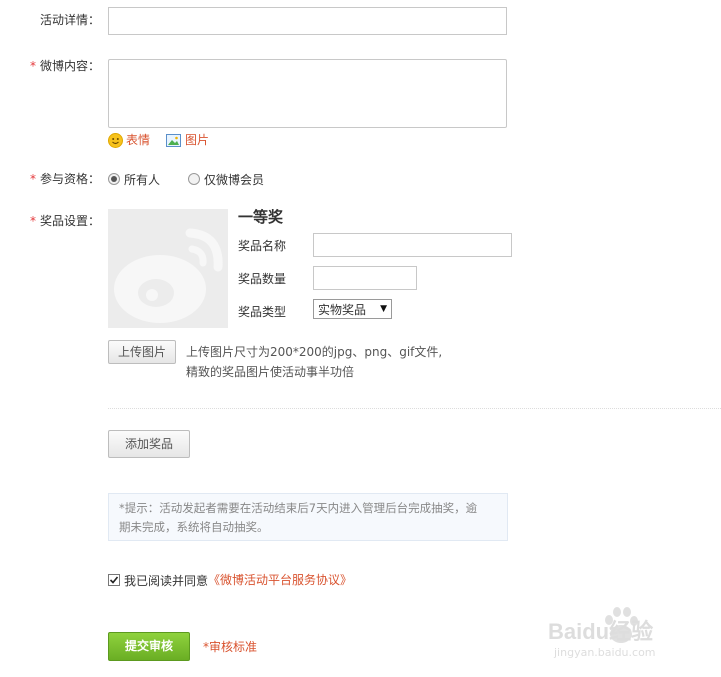  Describe the element at coordinates (270, 372) in the screenshot. I see `upload-hint-2: 精致的奖品图片使活动事半功倍` at that location.